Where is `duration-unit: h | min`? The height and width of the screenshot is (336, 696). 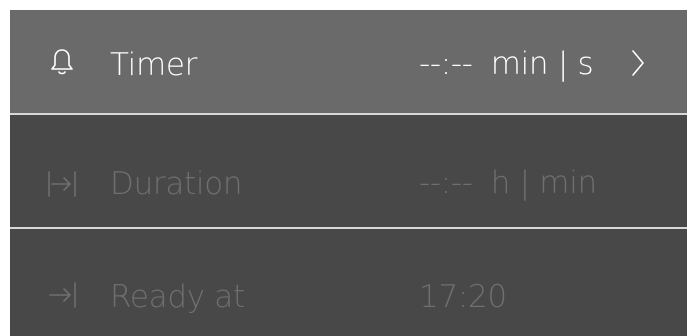
duration-unit: h | min is located at coordinates (543, 183).